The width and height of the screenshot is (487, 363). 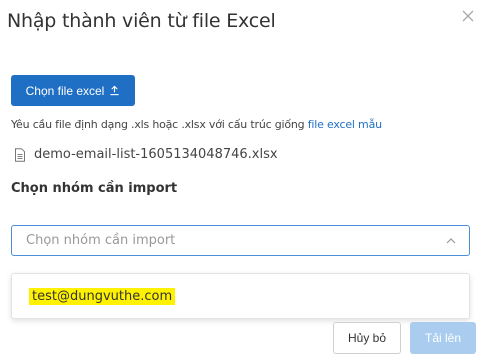 I want to click on dialog-title: Nhập thành viên từ file Excel, so click(x=141, y=21).